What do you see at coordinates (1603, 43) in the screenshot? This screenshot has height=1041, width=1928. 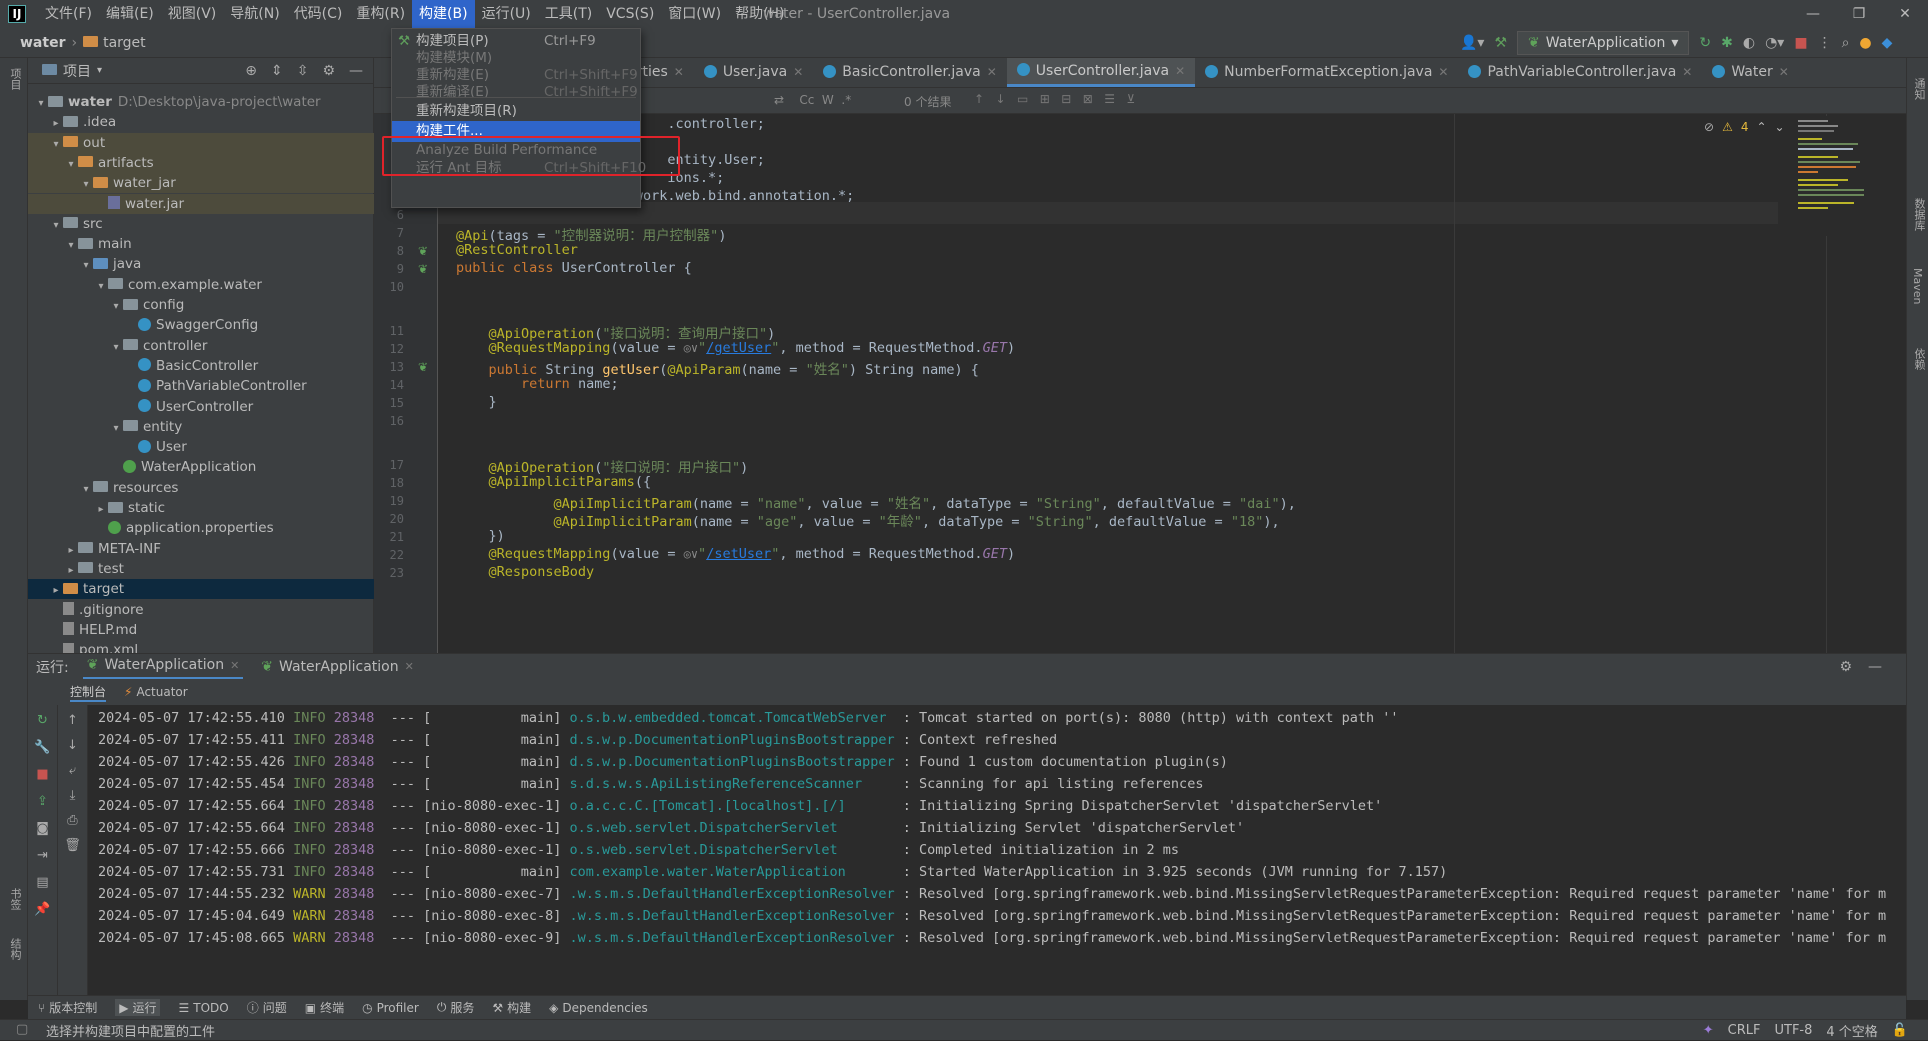 I see `run-config-select: ❦ WaterApplication ▾` at bounding box center [1603, 43].